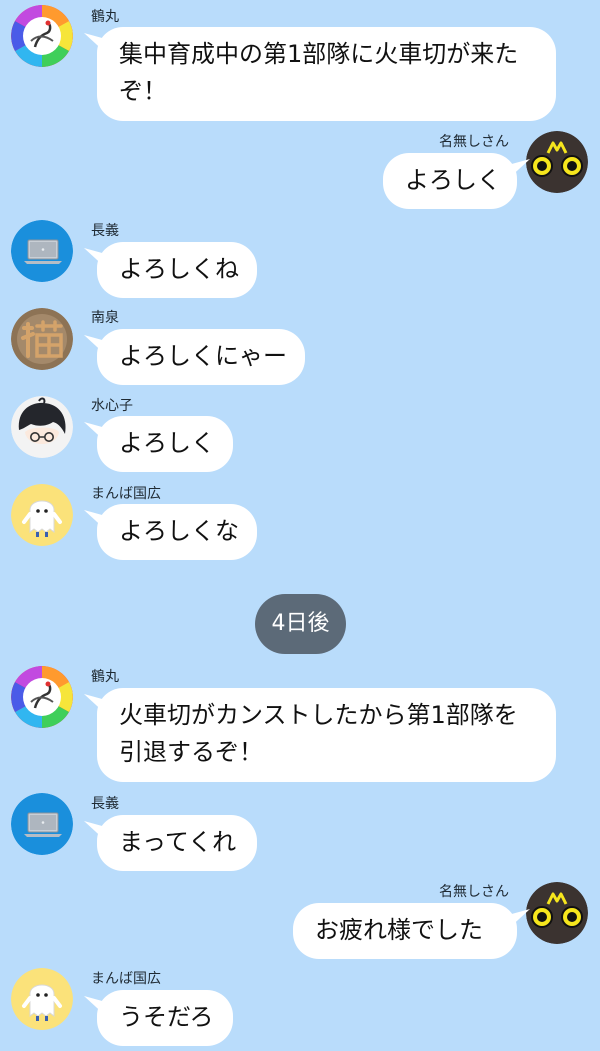 Image resolution: width=600 pixels, height=1051 pixels. What do you see at coordinates (326, 735) in the screenshot?
I see `message-bubble: 火車切がカンストしたから第1部隊を 引退するぞ！` at bounding box center [326, 735].